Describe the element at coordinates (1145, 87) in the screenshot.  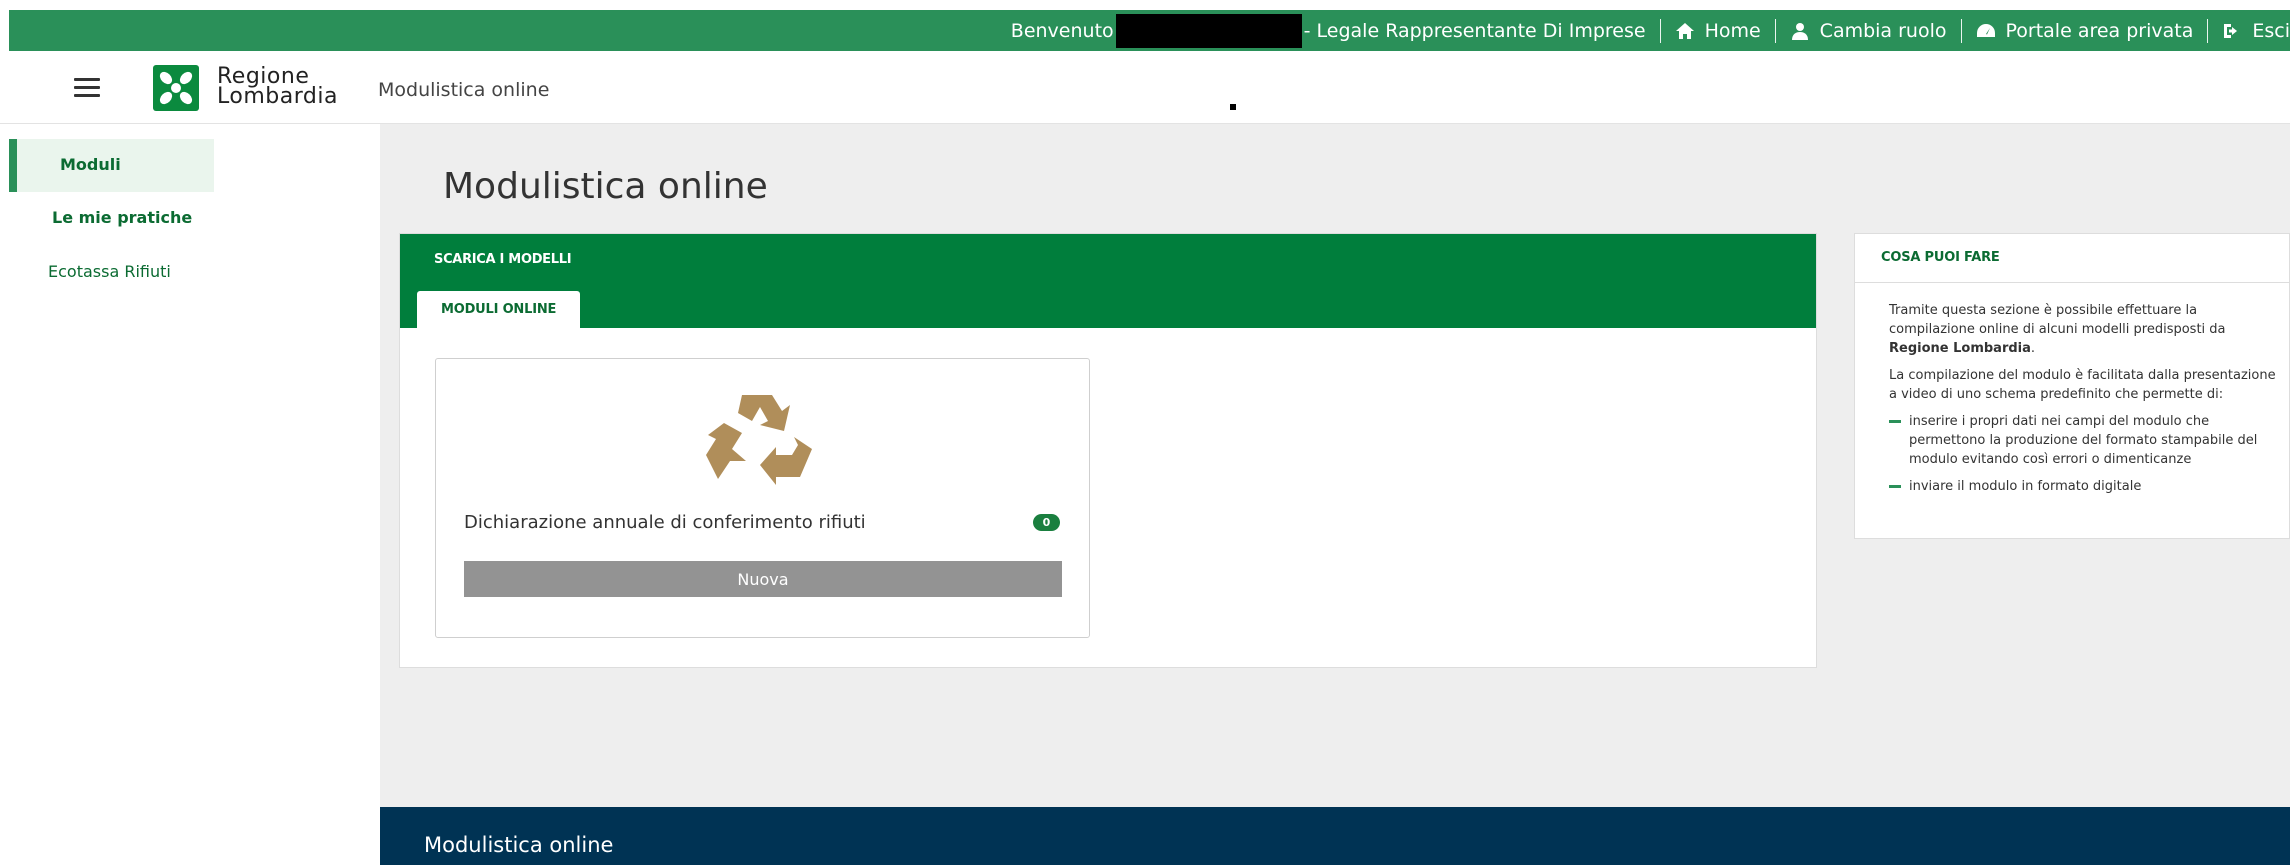
I see `header: Regione Lombardia Modulistica online` at that location.